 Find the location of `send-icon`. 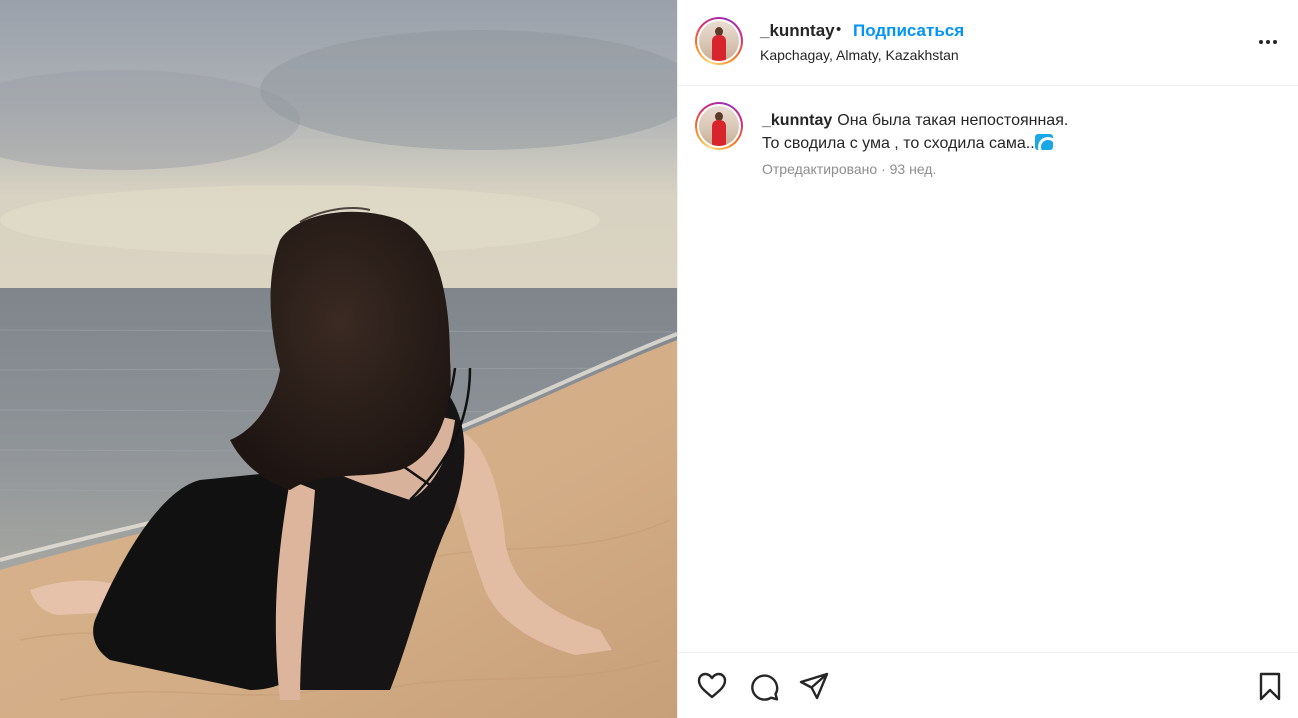

send-icon is located at coordinates (814, 686).